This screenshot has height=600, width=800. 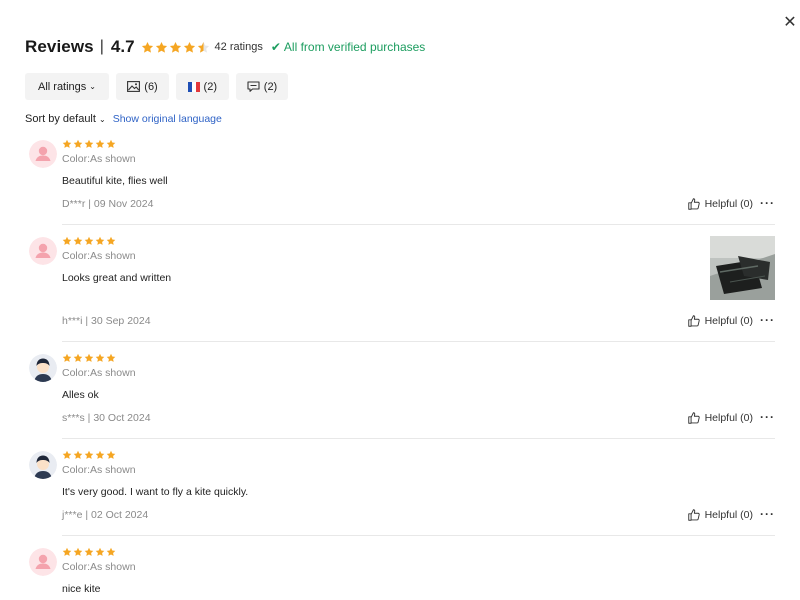 I want to click on image-icon, so click(x=134, y=86).